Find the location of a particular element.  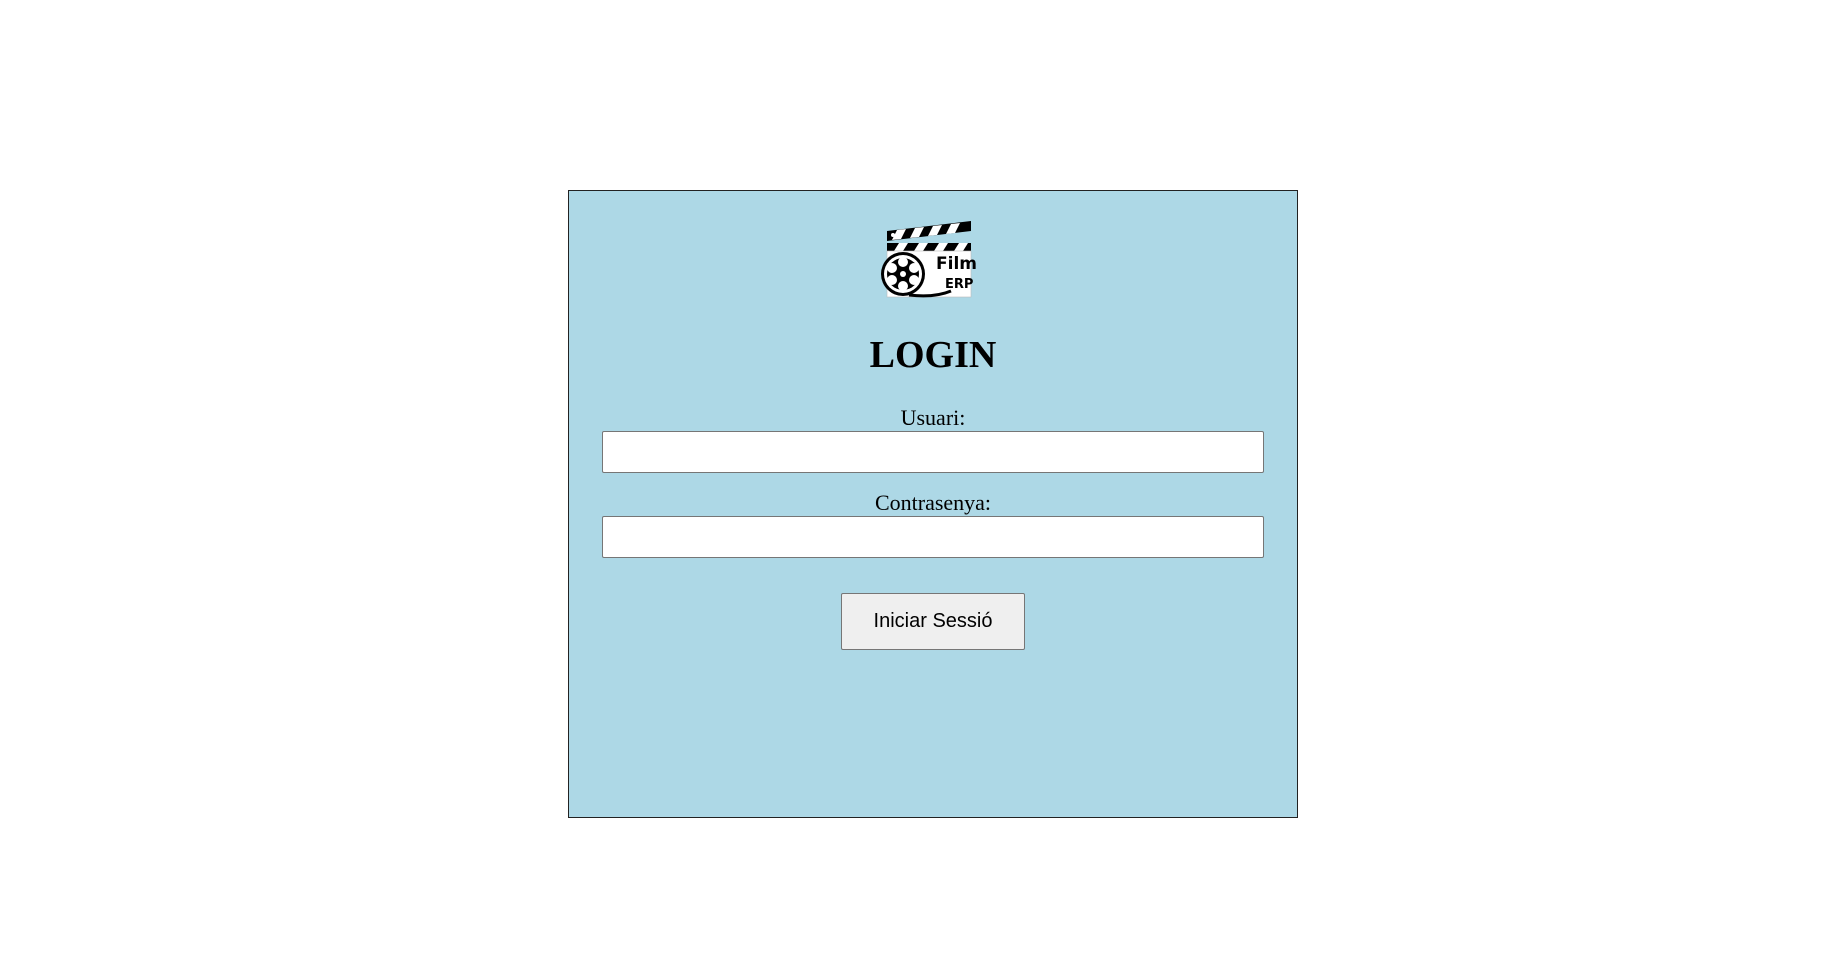

username-label: Usuari: is located at coordinates (933, 417).